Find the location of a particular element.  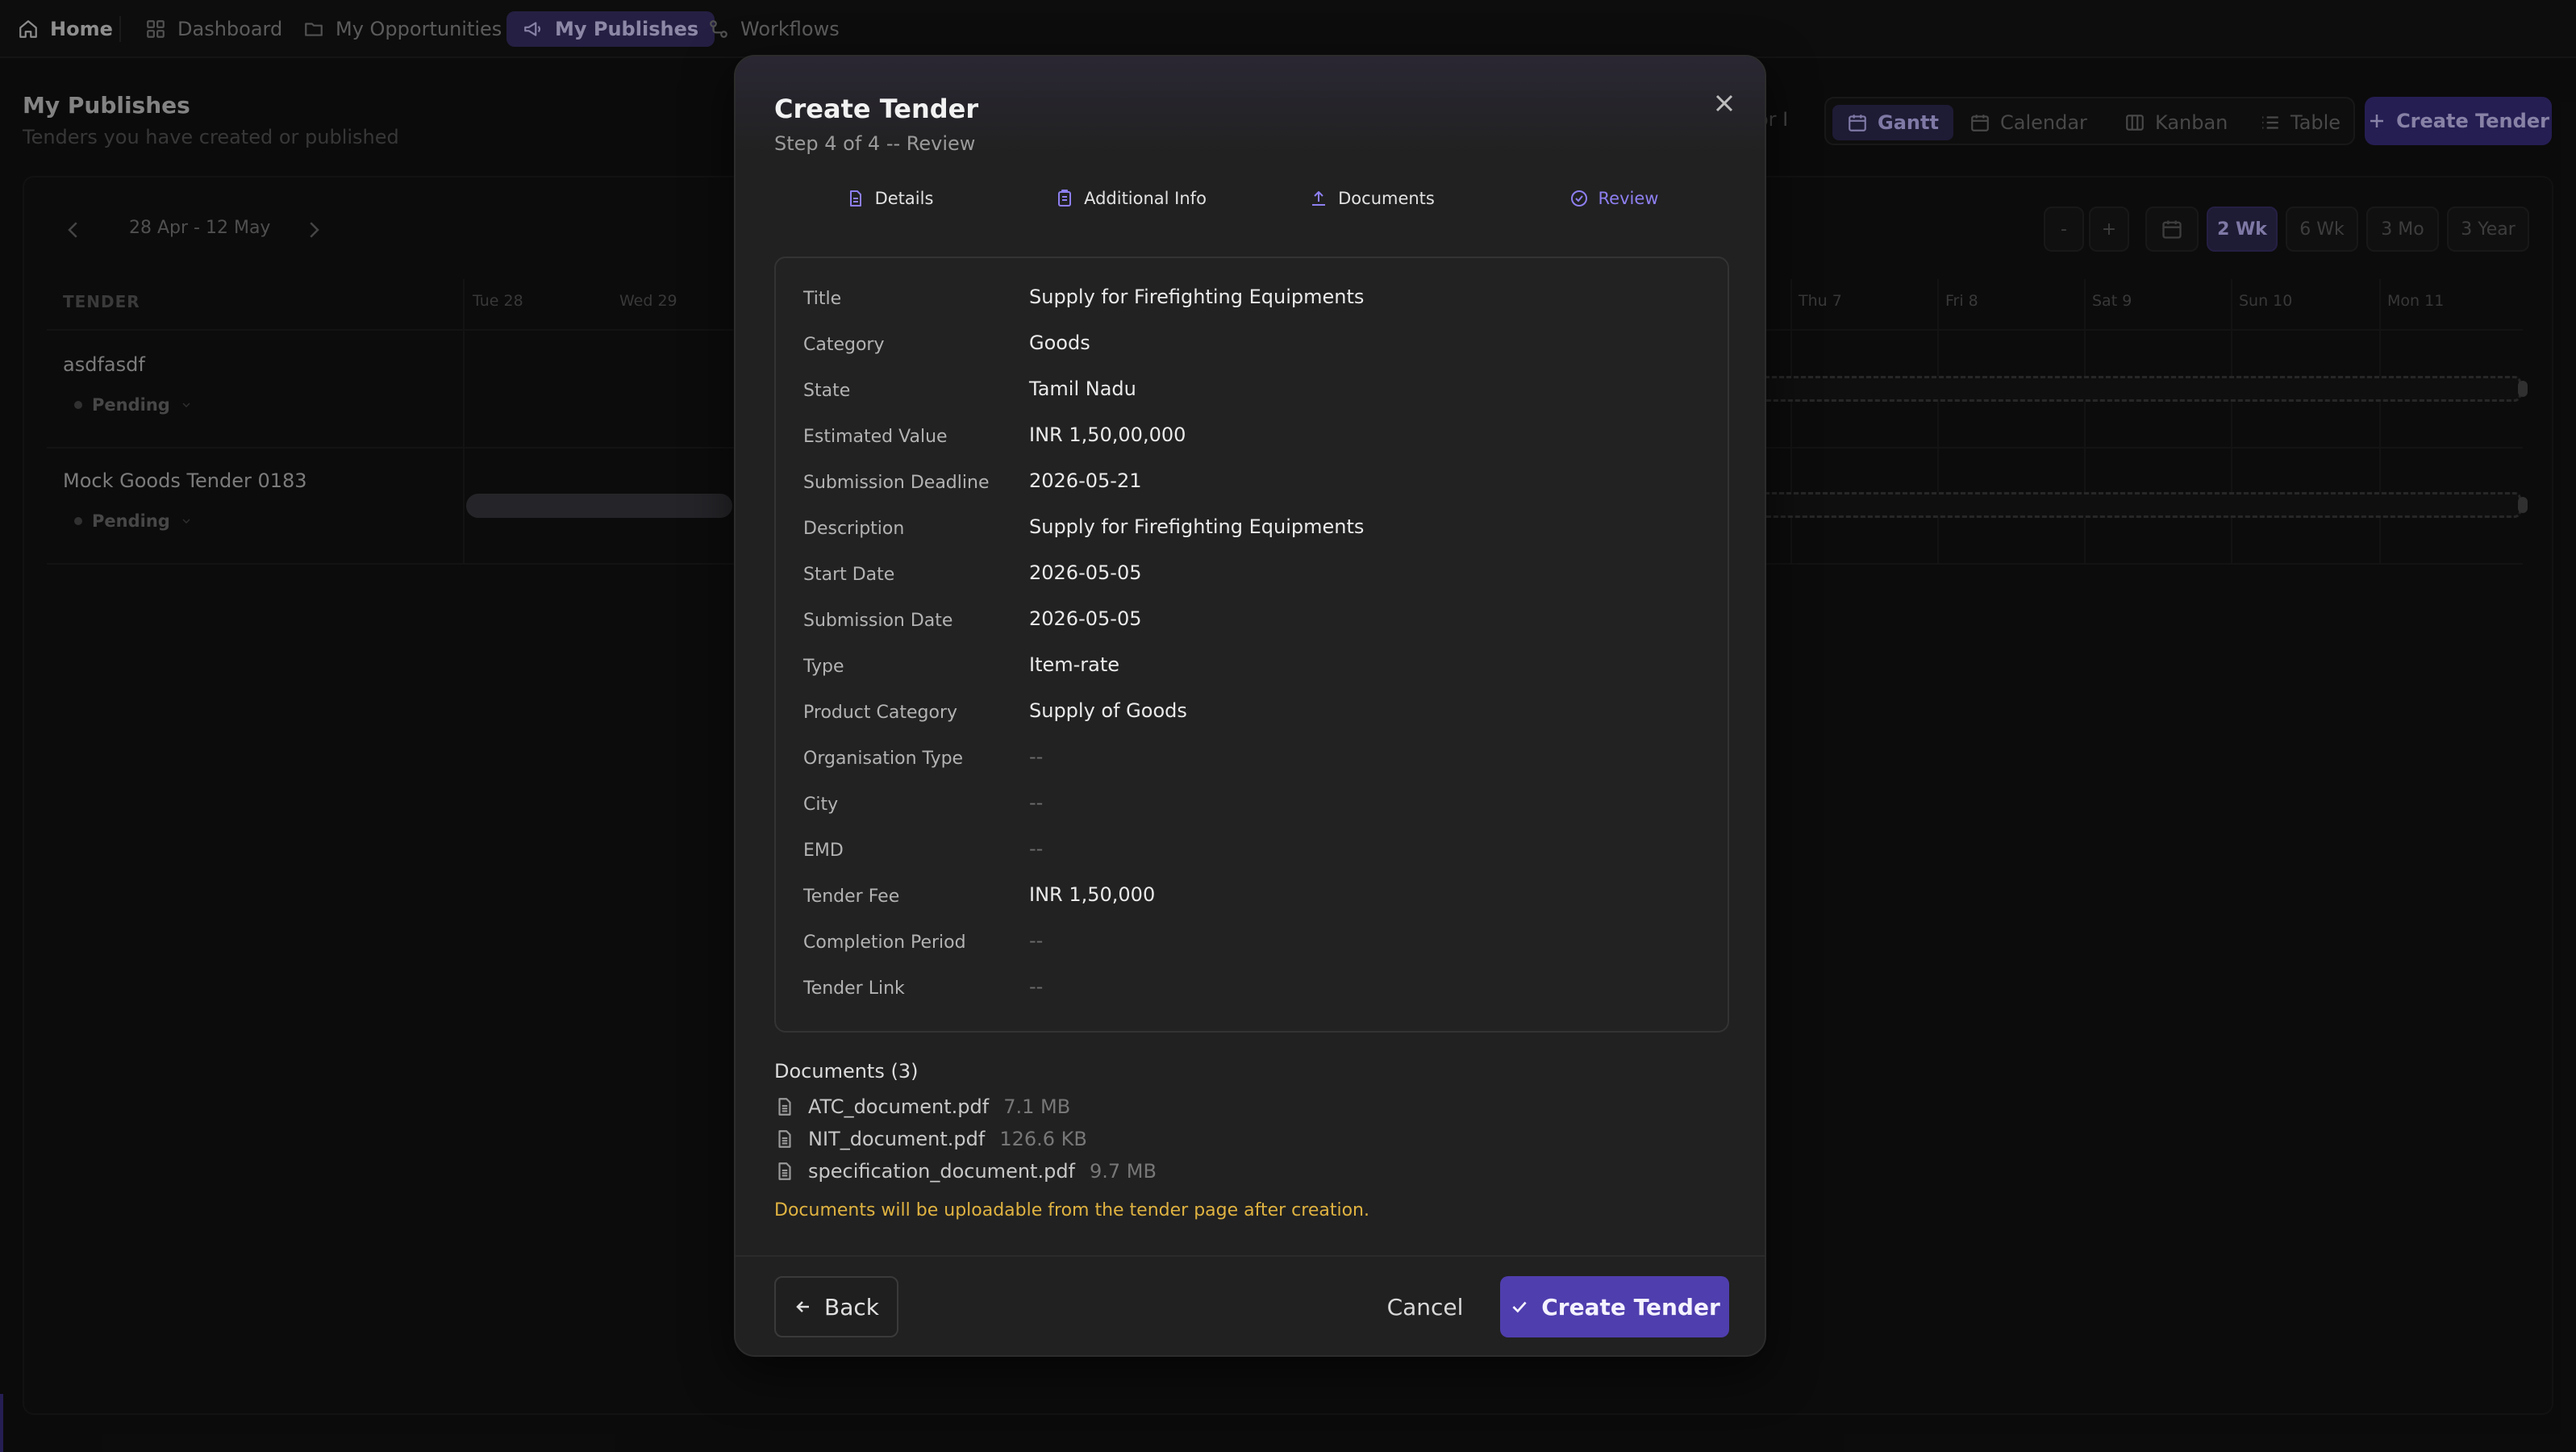

field-value: INR 1,50,000 is located at coordinates (1092, 894).